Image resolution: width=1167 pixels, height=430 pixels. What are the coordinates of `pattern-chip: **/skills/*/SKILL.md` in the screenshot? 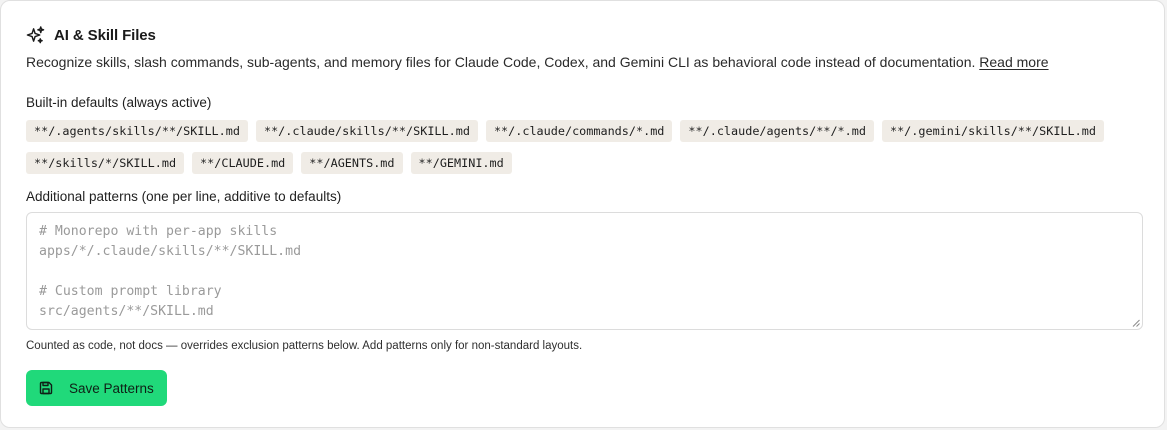 It's located at (105, 163).